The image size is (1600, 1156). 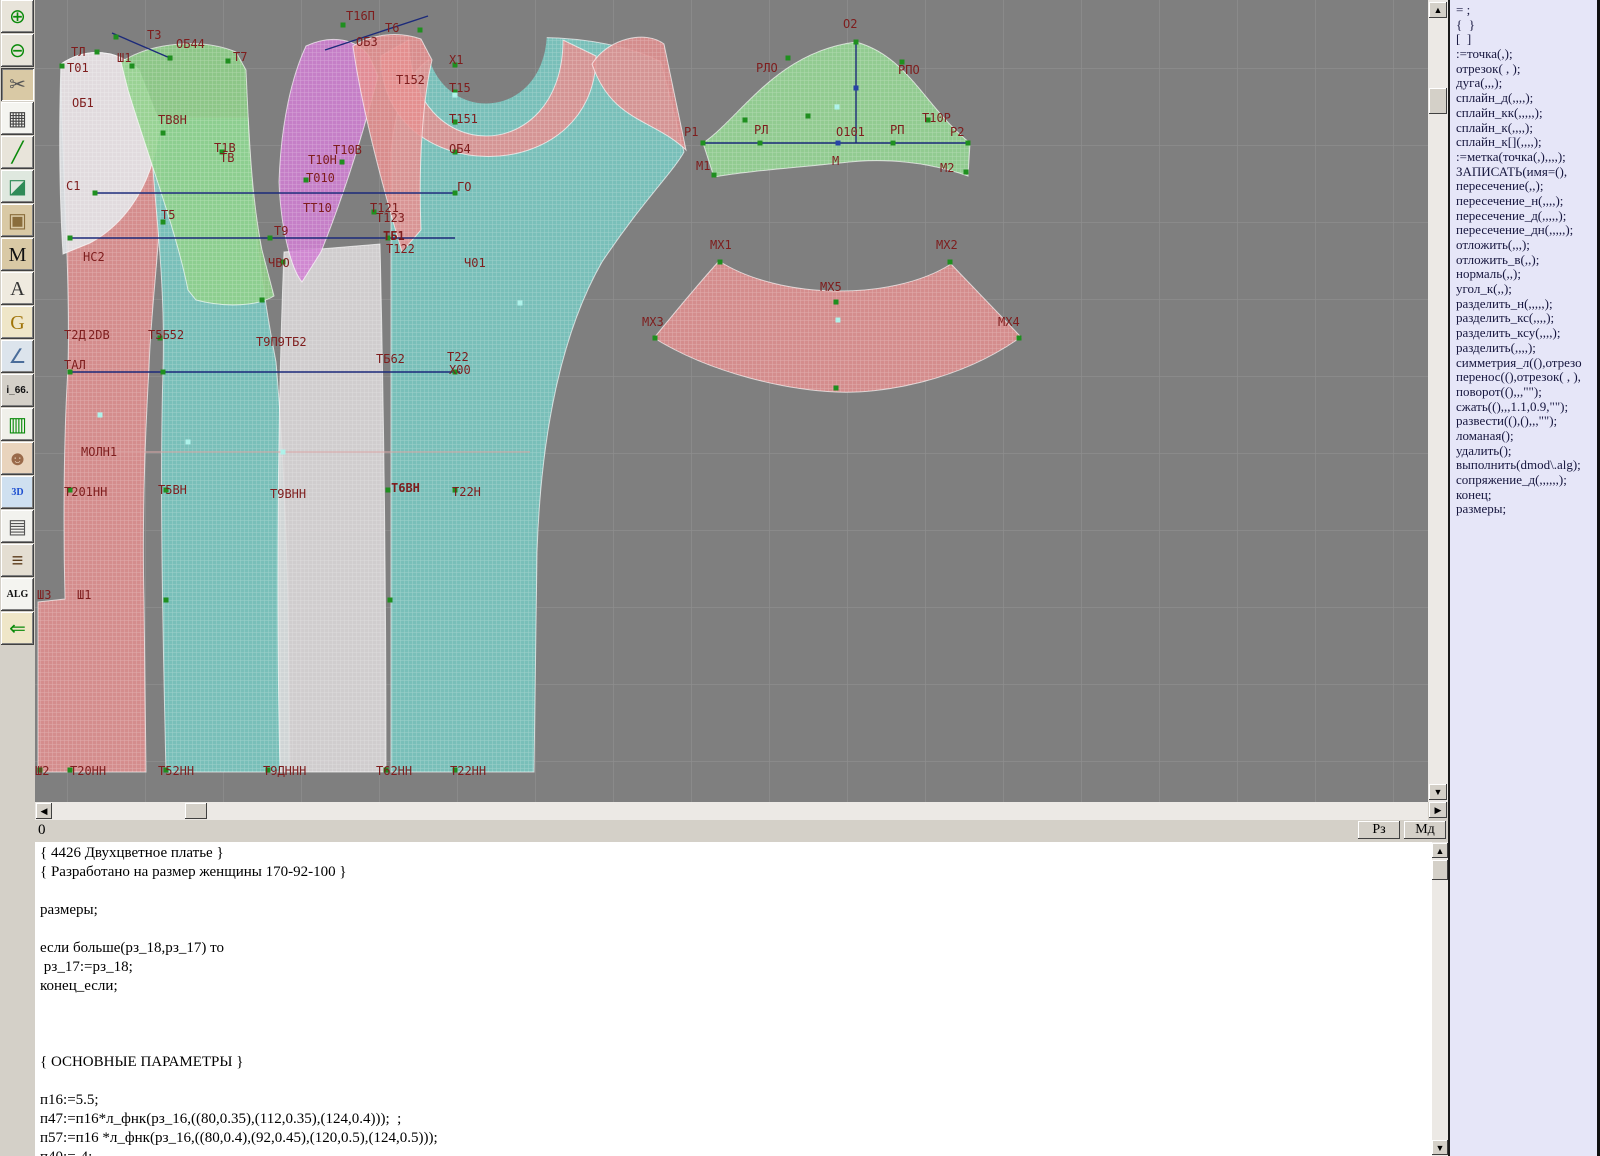 What do you see at coordinates (17, 322) in the screenshot?
I see `tool-g-tool-button: G` at bounding box center [17, 322].